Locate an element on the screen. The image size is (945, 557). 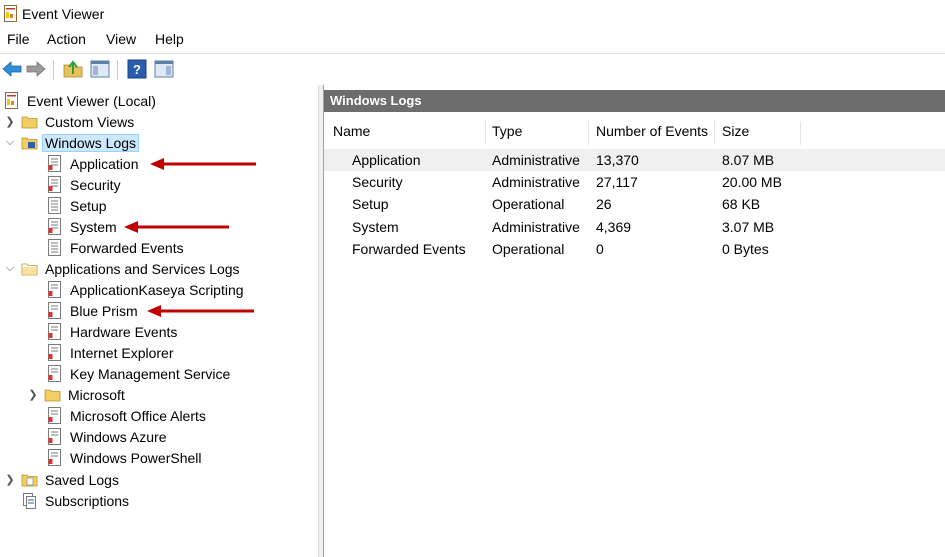
column-header-size: Size is located at coordinates (735, 135).